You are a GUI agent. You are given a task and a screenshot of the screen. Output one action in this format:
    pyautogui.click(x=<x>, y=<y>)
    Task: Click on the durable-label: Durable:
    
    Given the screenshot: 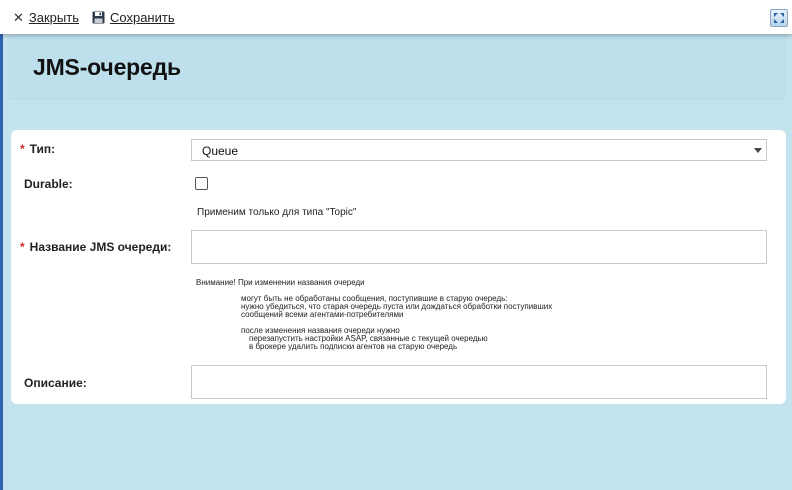 What is the action you would take?
    pyautogui.click(x=48, y=184)
    